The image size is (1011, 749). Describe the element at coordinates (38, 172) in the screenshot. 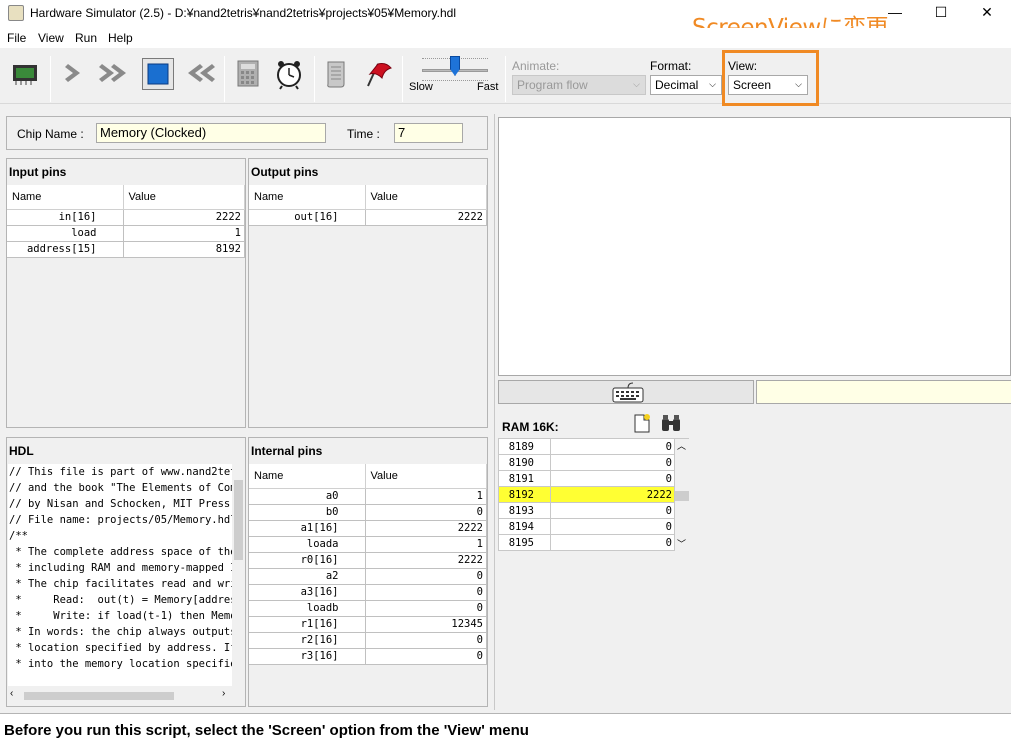

I see `input-pins-title: Input pins` at that location.